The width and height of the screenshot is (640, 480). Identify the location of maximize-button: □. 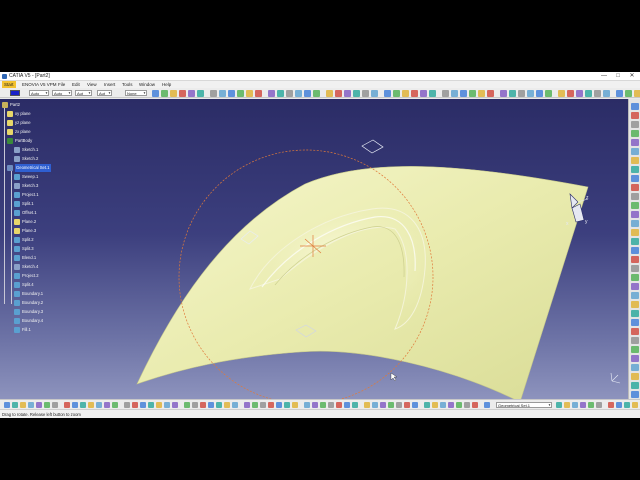
(618, 76).